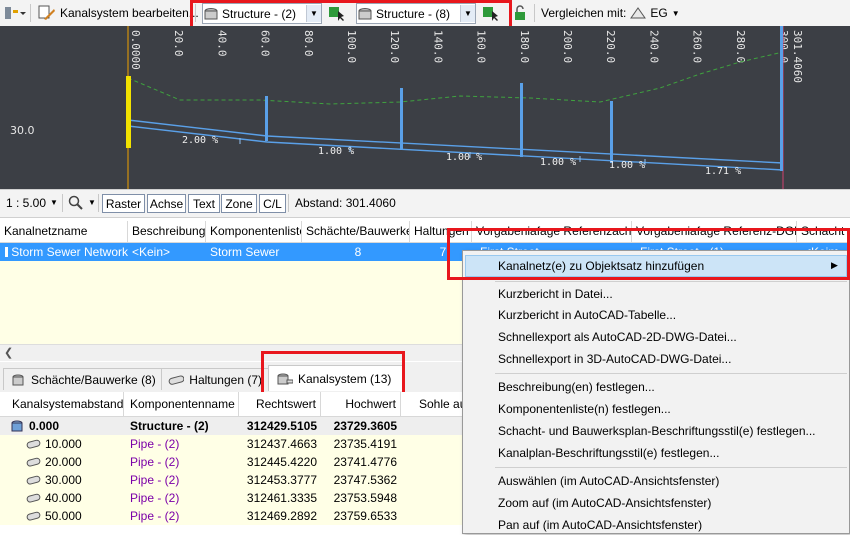  I want to click on pipe-icon, so click(34, 444).